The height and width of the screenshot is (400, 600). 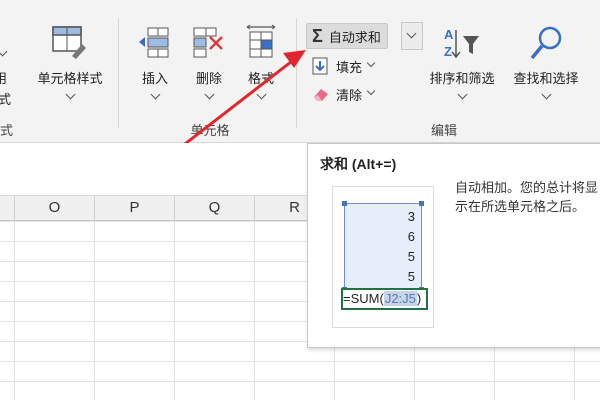 What do you see at coordinates (527, 197) in the screenshot?
I see `tooltip-description: 自动相加。您的总计将显示在所选单元格之后。` at bounding box center [527, 197].